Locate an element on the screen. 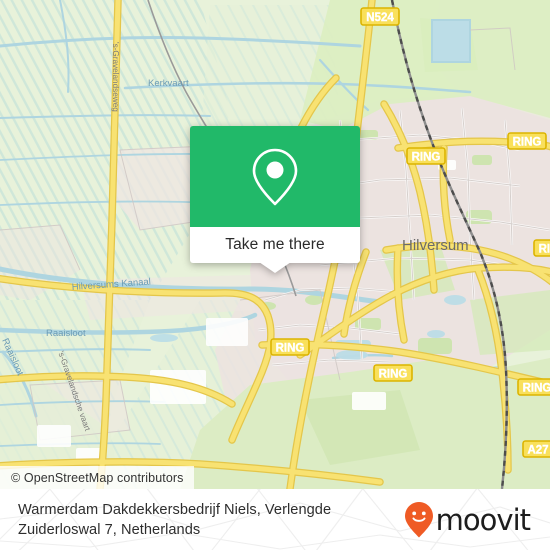  take-me-there-label: Take me there is located at coordinates (275, 244).